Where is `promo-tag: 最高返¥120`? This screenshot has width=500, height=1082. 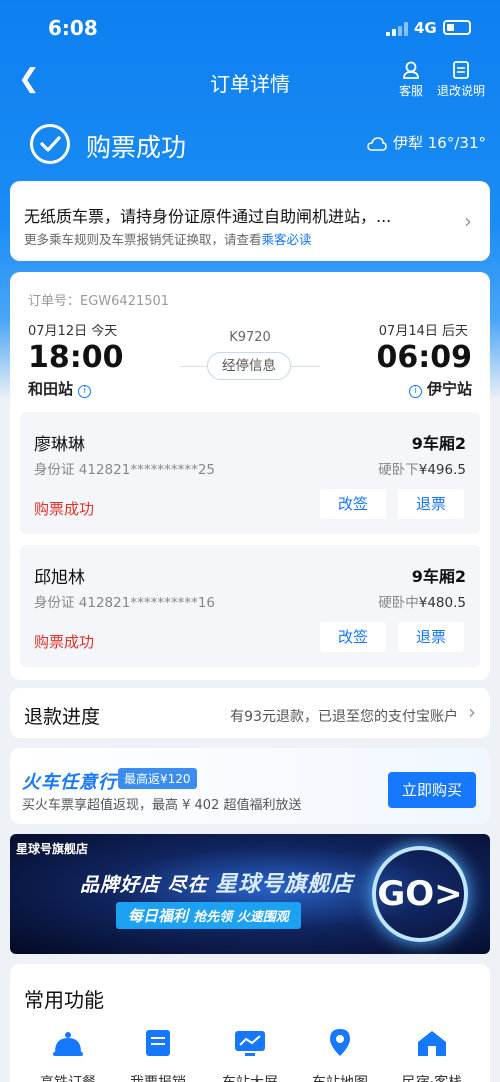 promo-tag: 最高返¥120 is located at coordinates (157, 778).